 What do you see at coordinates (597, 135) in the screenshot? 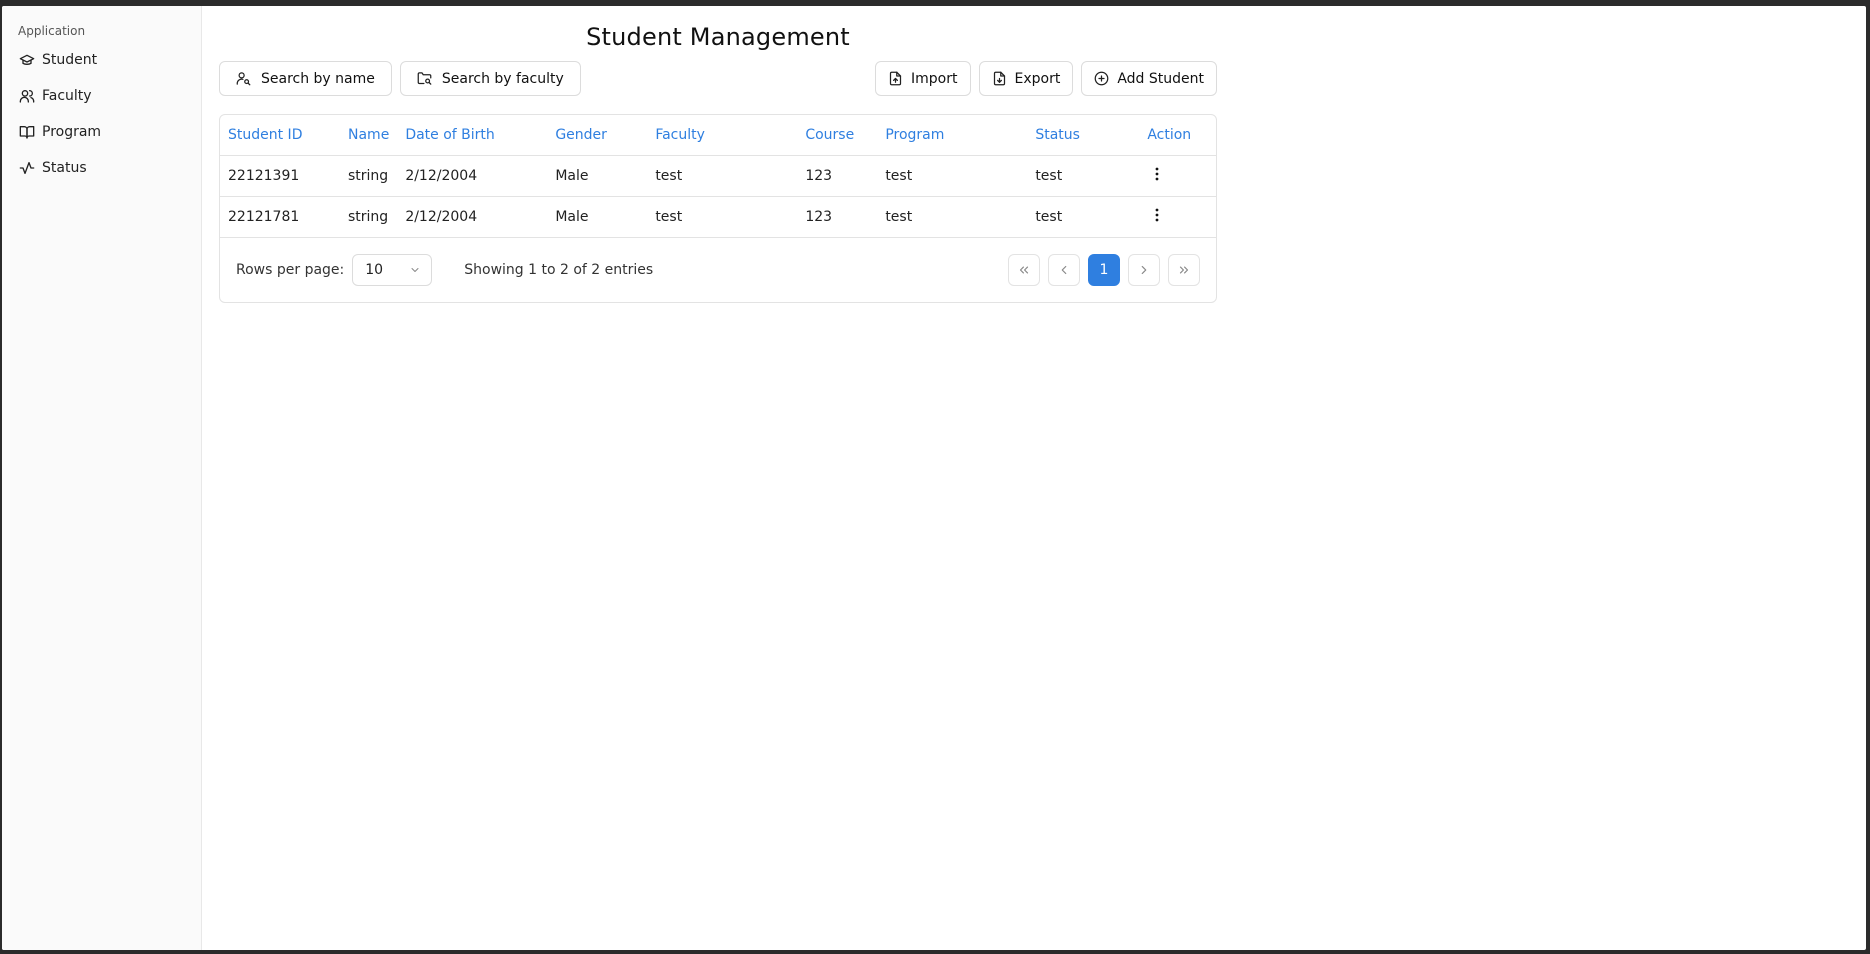
I see `column-header: Gender` at bounding box center [597, 135].